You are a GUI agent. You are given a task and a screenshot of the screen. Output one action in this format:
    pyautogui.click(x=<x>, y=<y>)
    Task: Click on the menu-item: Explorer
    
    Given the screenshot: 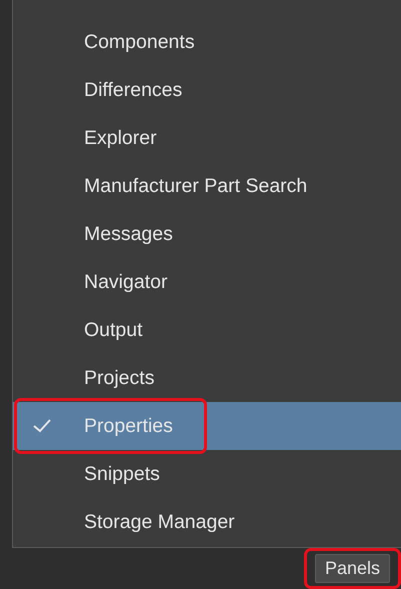 What is the action you would take?
    pyautogui.click(x=207, y=138)
    